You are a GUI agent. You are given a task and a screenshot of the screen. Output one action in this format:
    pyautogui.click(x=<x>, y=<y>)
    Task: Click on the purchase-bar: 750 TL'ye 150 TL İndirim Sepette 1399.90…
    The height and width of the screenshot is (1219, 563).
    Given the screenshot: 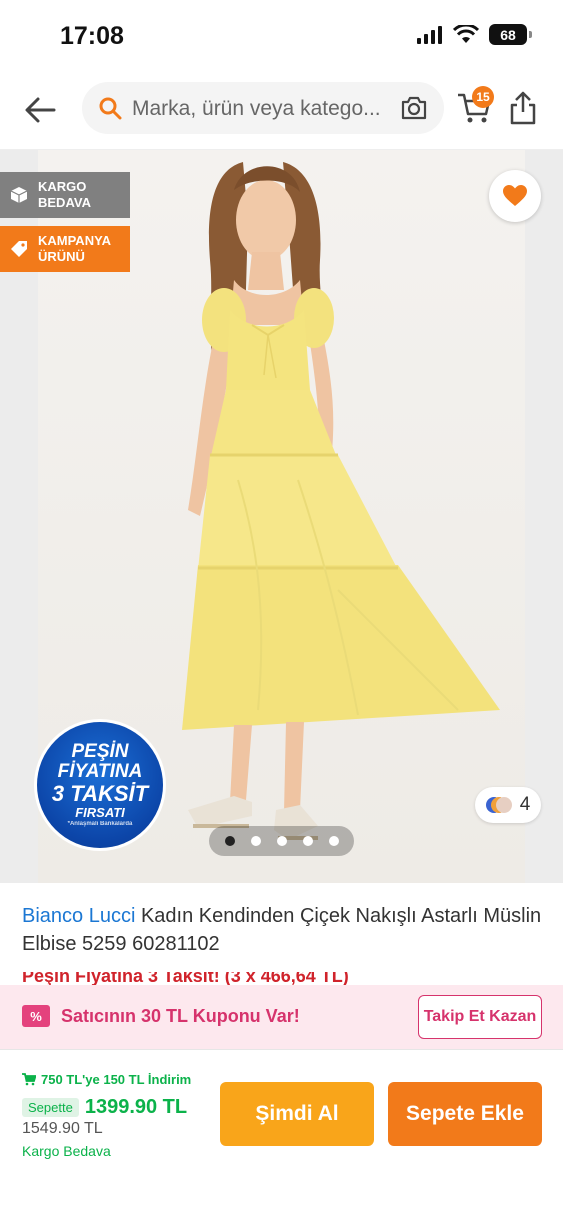 What is the action you would take?
    pyautogui.click(x=281, y=1134)
    